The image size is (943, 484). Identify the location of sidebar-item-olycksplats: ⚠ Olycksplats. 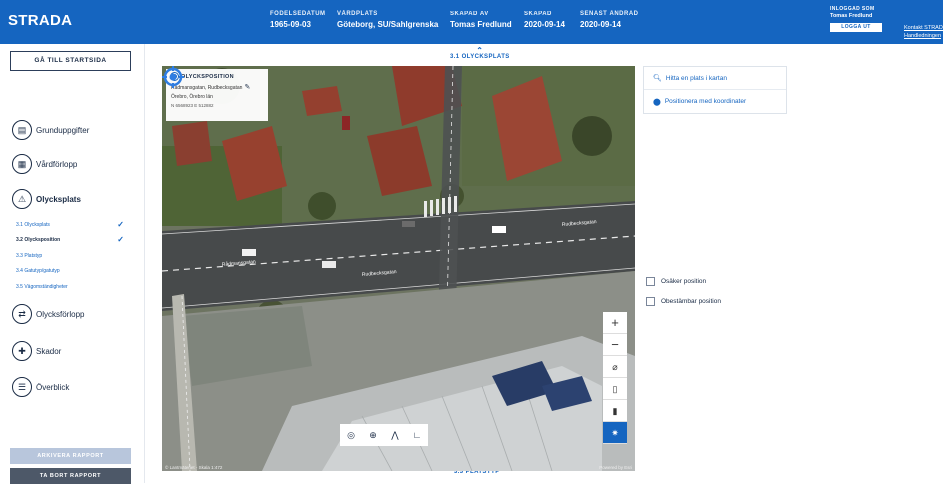
(46, 199).